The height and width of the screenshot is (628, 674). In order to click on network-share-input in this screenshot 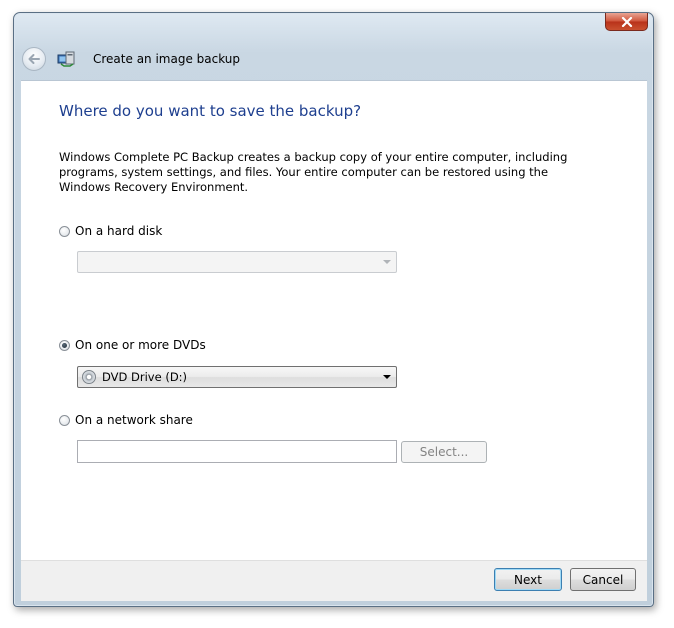, I will do `click(237, 451)`.